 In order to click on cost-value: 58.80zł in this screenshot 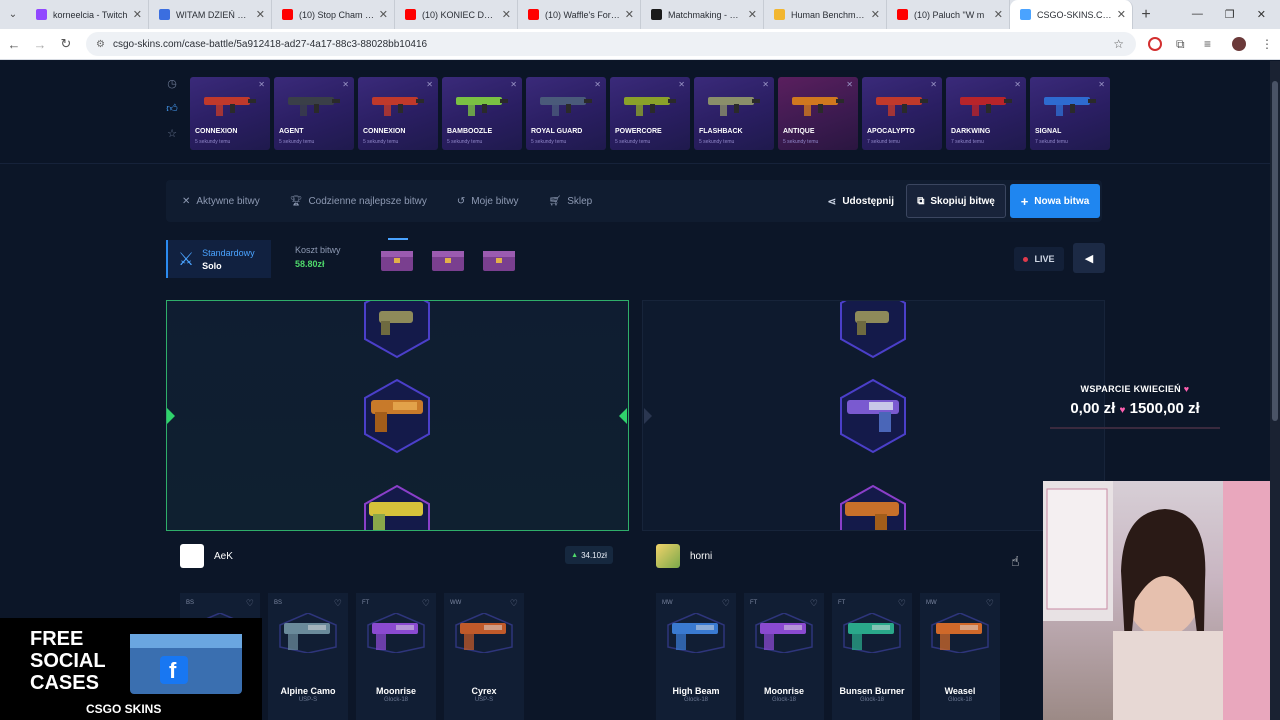, I will do `click(310, 264)`.